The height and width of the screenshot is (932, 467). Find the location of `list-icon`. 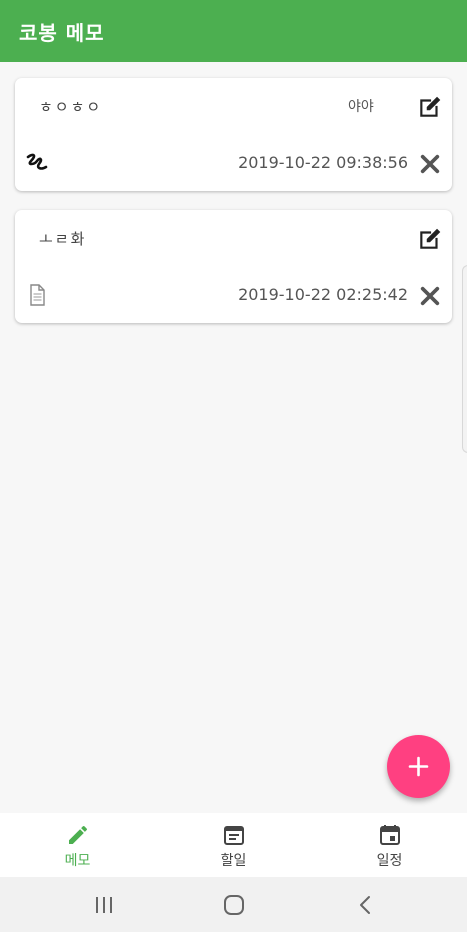

list-icon is located at coordinates (234, 835).